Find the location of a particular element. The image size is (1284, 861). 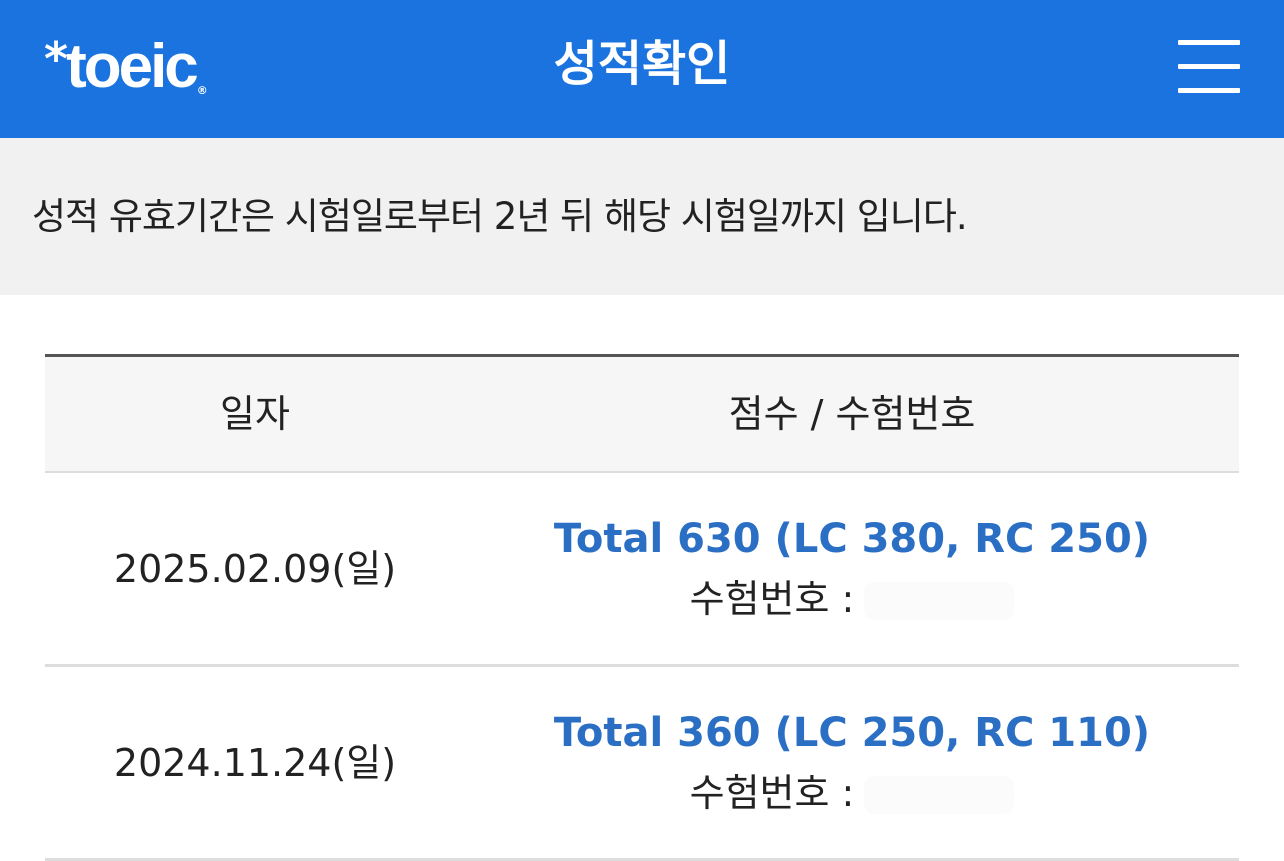

table-header: 일자 점수 / 수험번호 is located at coordinates (642, 413).